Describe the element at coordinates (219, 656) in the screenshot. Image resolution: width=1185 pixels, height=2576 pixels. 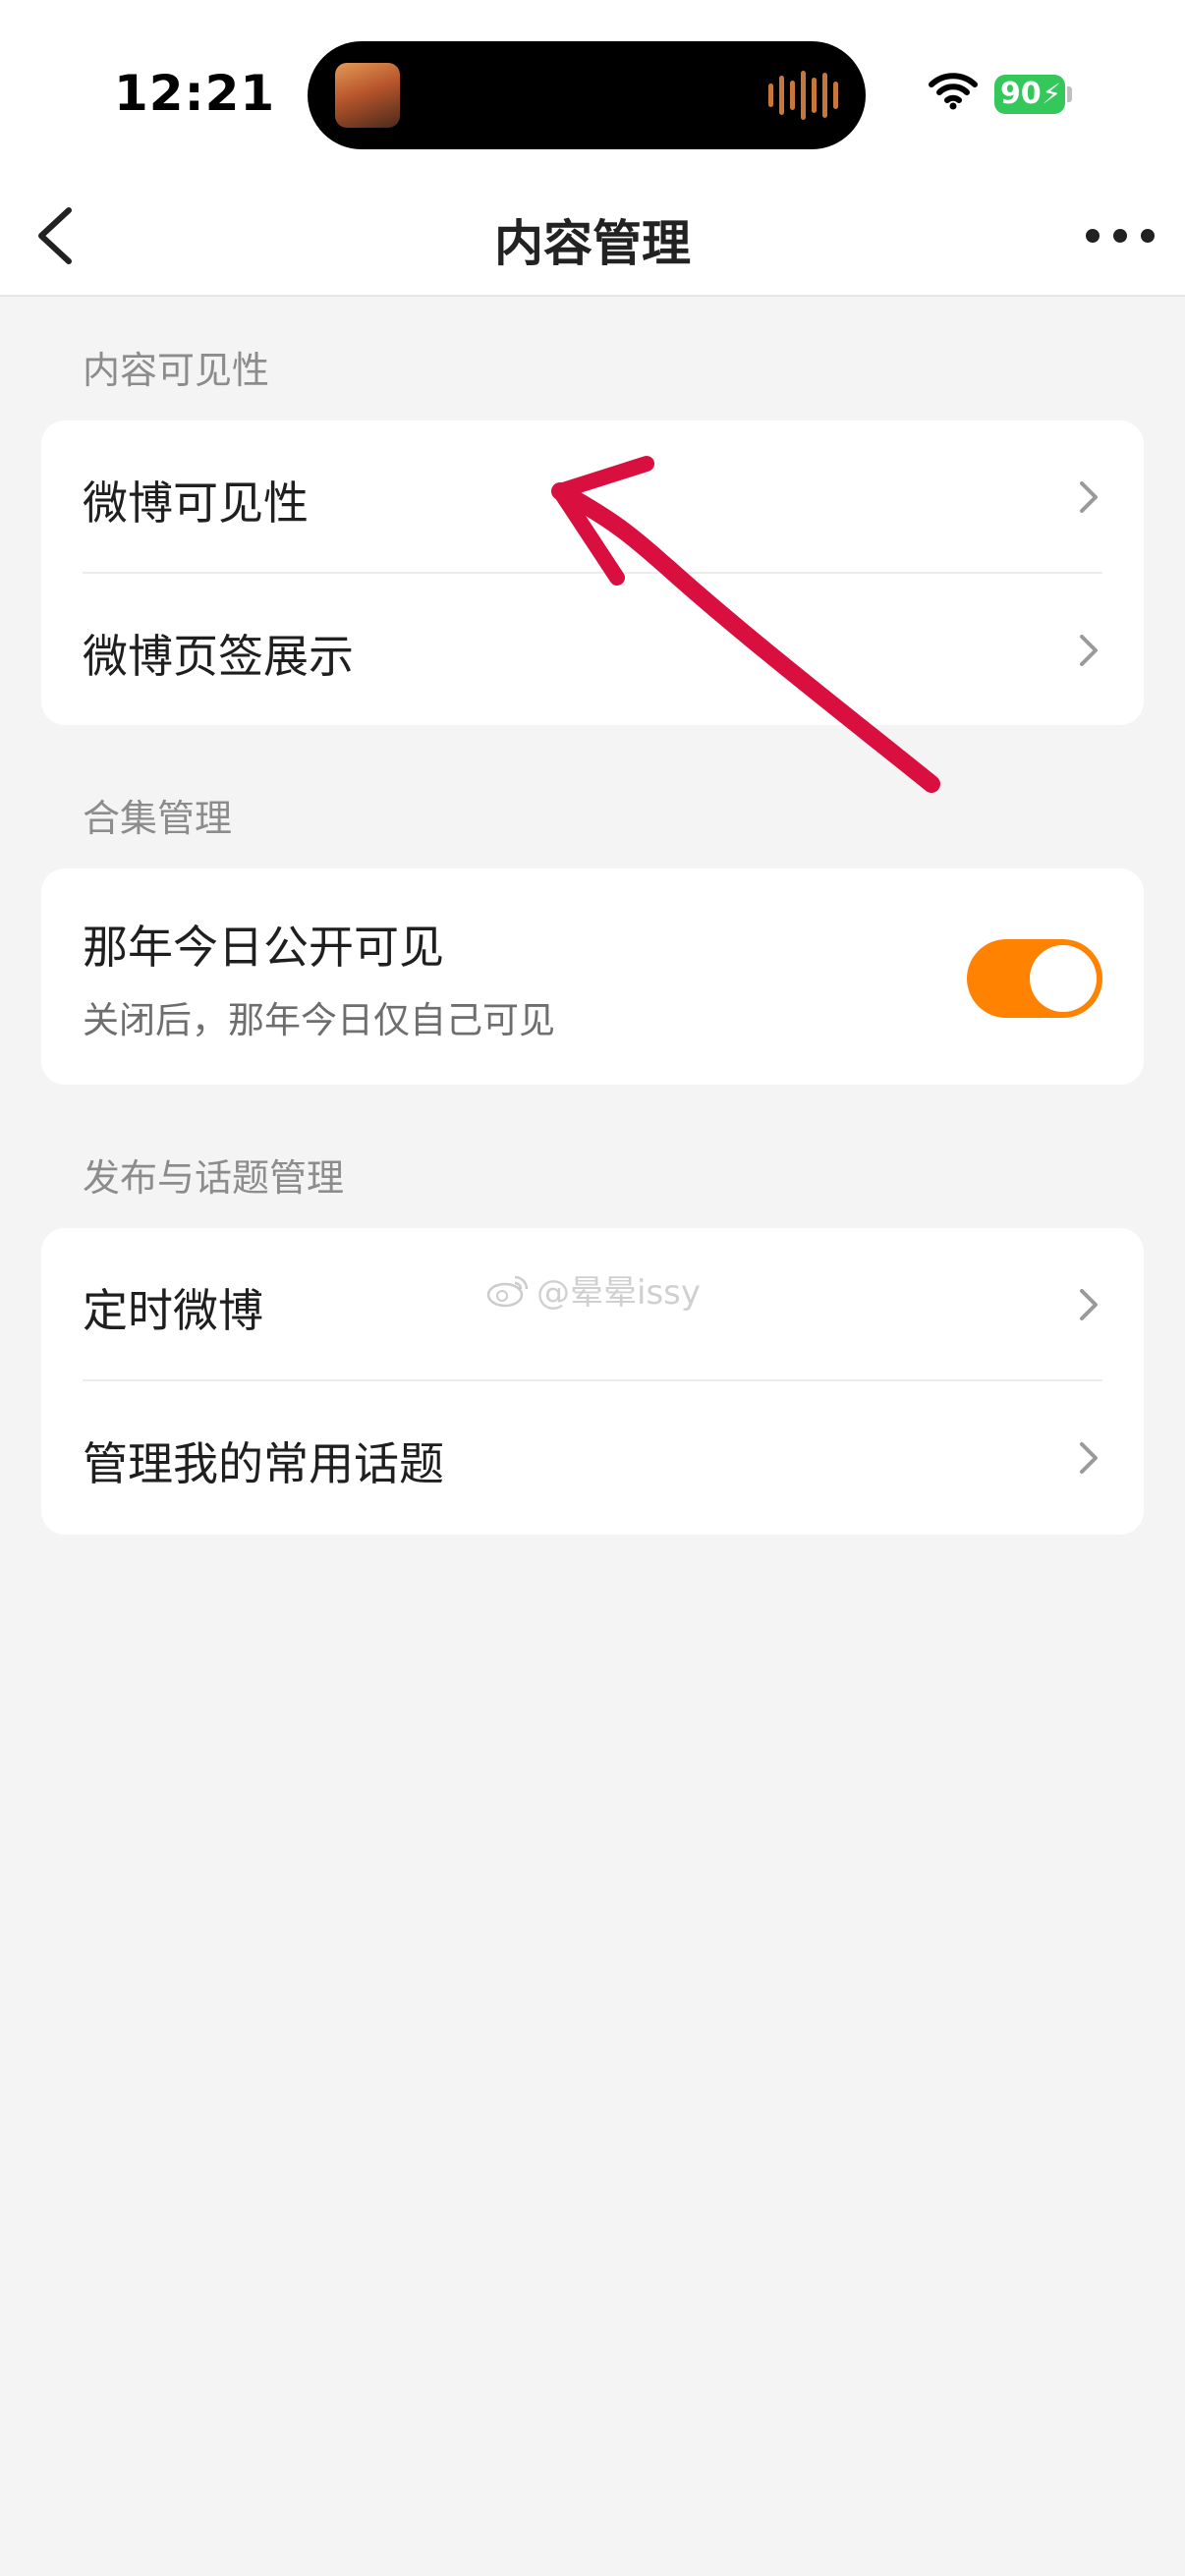
I see `weibo-tab-display-label: 微博页签展示` at that location.